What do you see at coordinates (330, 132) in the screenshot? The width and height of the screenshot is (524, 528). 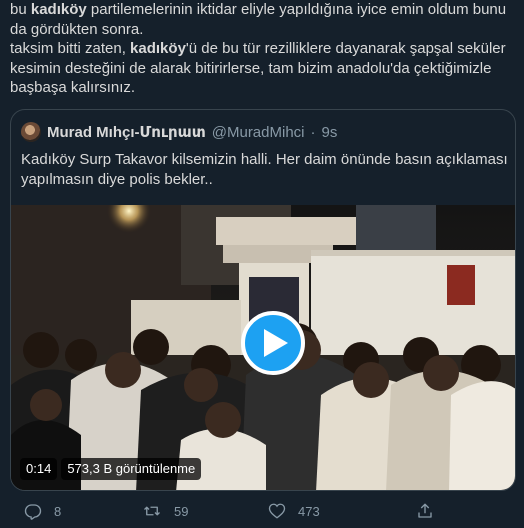 I see `tweet-time: 9s` at bounding box center [330, 132].